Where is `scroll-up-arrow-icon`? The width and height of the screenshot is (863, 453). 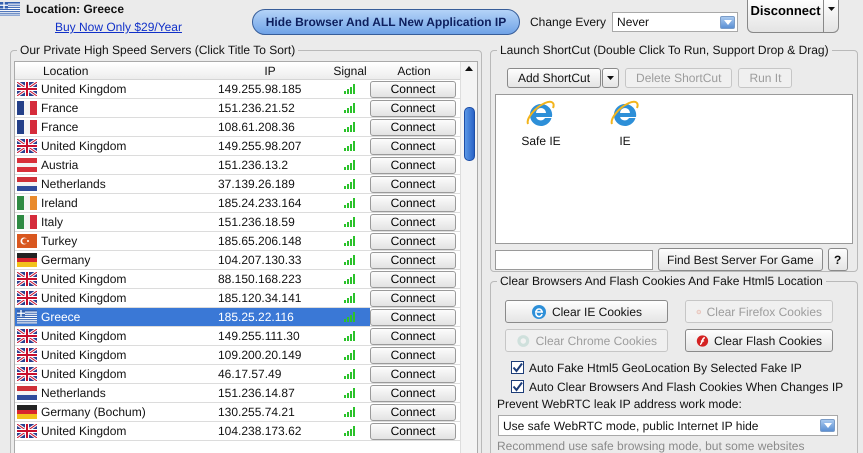 scroll-up-arrow-icon is located at coordinates (469, 68).